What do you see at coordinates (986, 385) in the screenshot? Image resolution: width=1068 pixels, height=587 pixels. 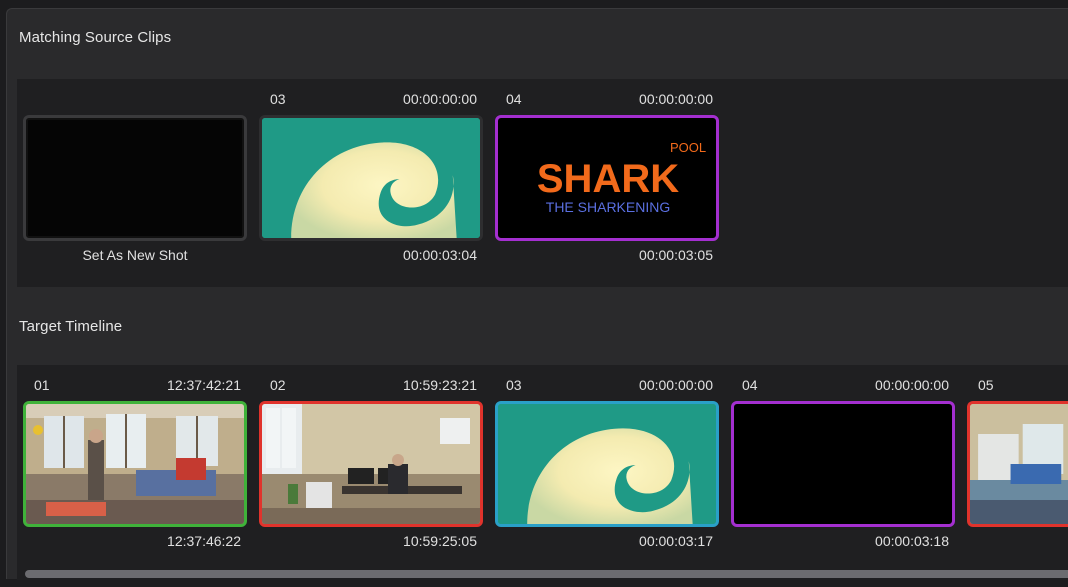 I see `clip-number: 05` at bounding box center [986, 385].